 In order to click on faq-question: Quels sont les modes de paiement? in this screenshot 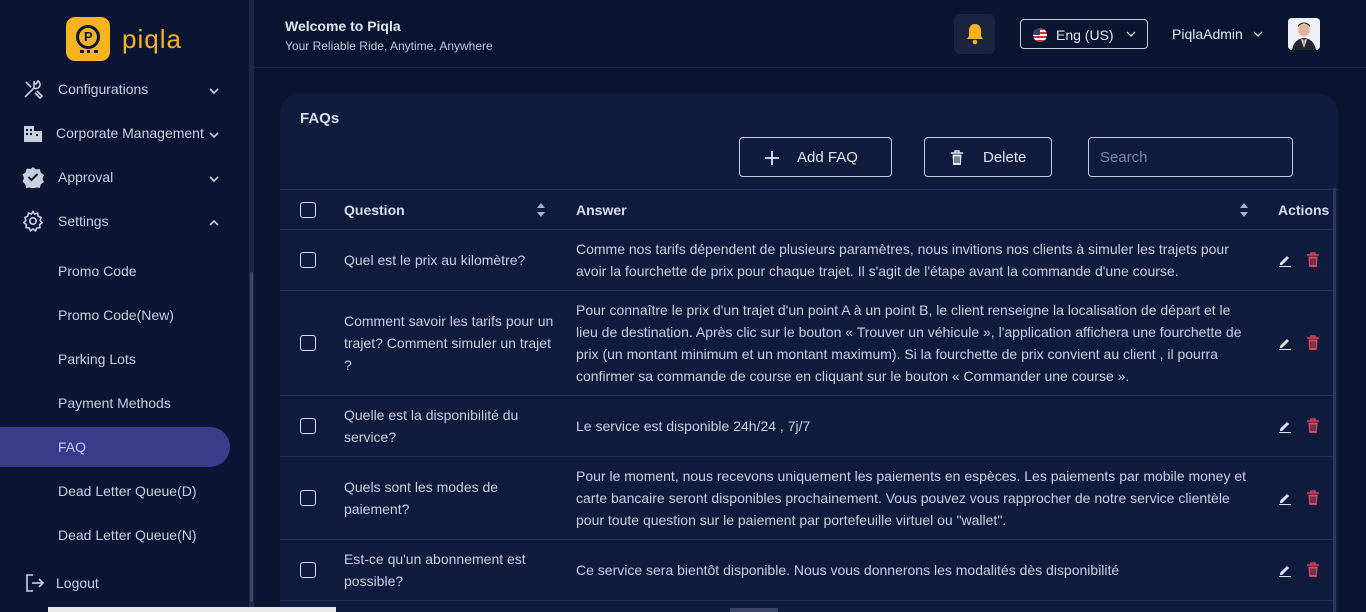, I will do `click(421, 498)`.